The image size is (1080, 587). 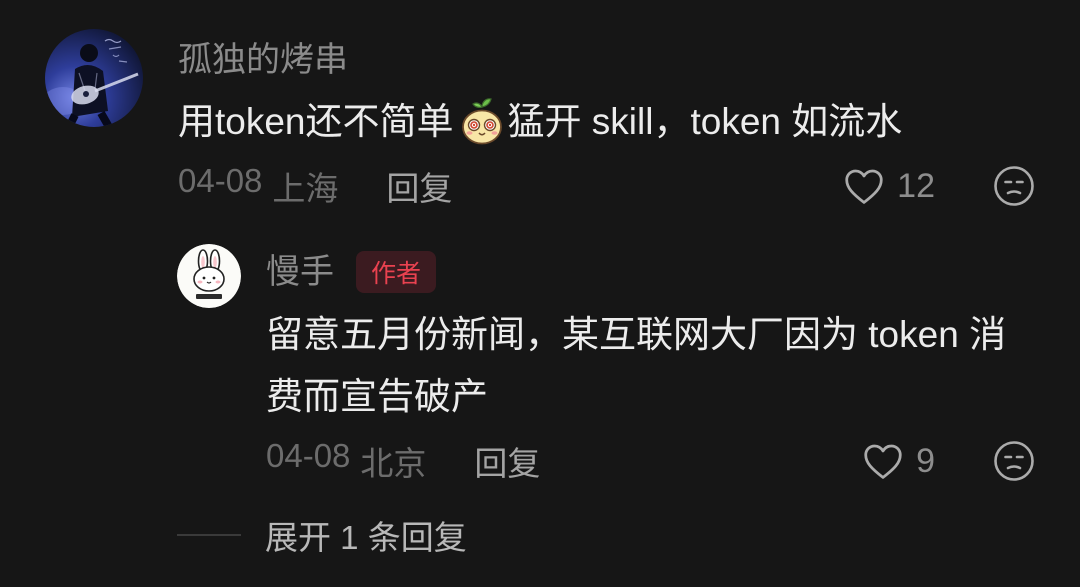 I want to click on replier-avatar, so click(x=209, y=276).